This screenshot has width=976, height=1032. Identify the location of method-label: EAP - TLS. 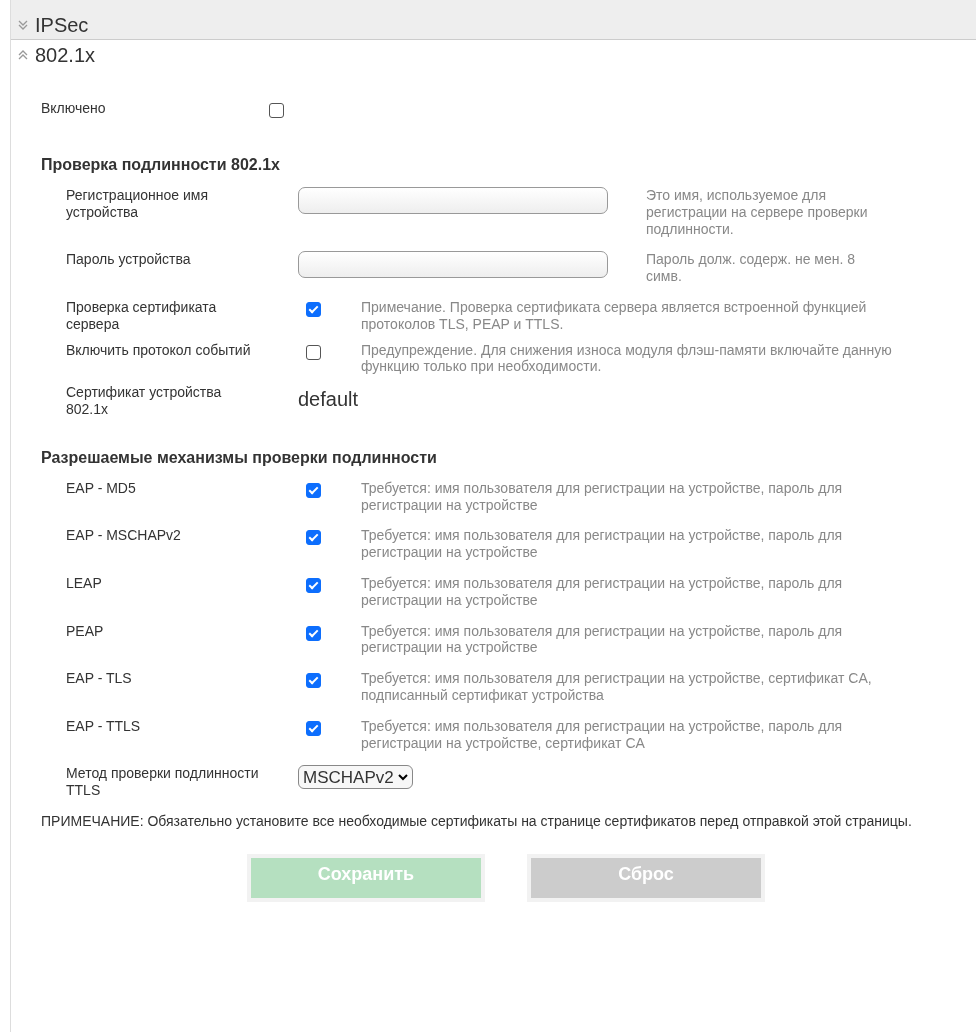
(99, 679).